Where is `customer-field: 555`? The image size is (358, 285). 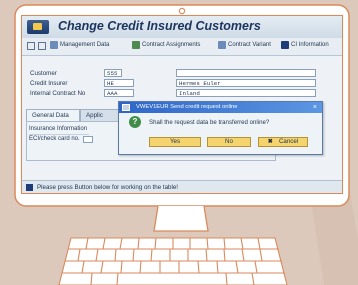
customer-field: 555 is located at coordinates (113, 73).